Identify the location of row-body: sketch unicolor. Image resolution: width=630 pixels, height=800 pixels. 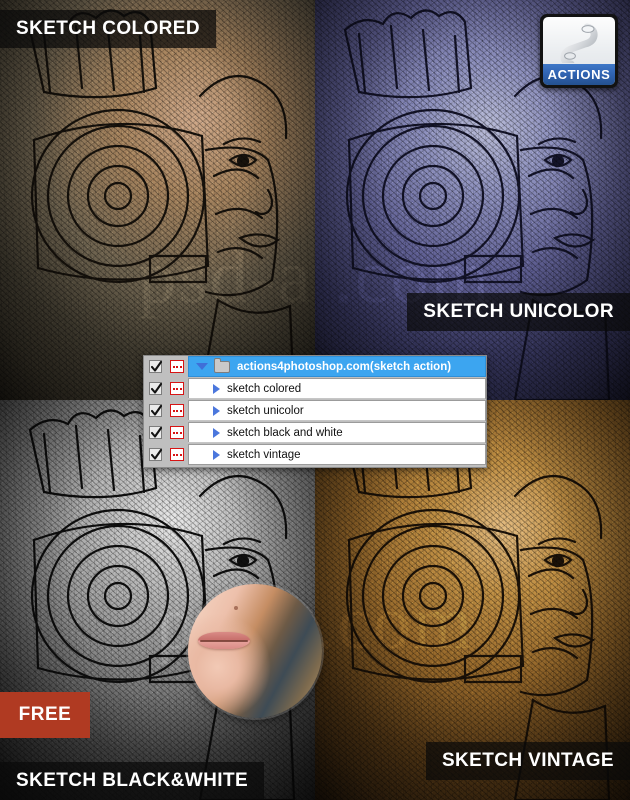
(337, 410).